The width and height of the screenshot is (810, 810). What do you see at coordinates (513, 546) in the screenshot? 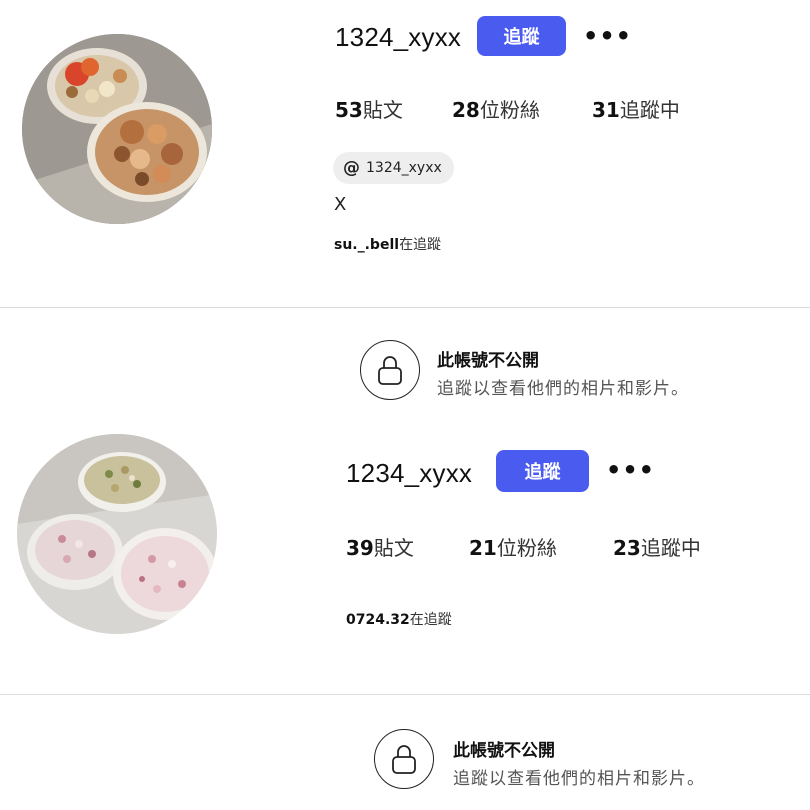
I see `followers-count: 21位粉絲` at bounding box center [513, 546].